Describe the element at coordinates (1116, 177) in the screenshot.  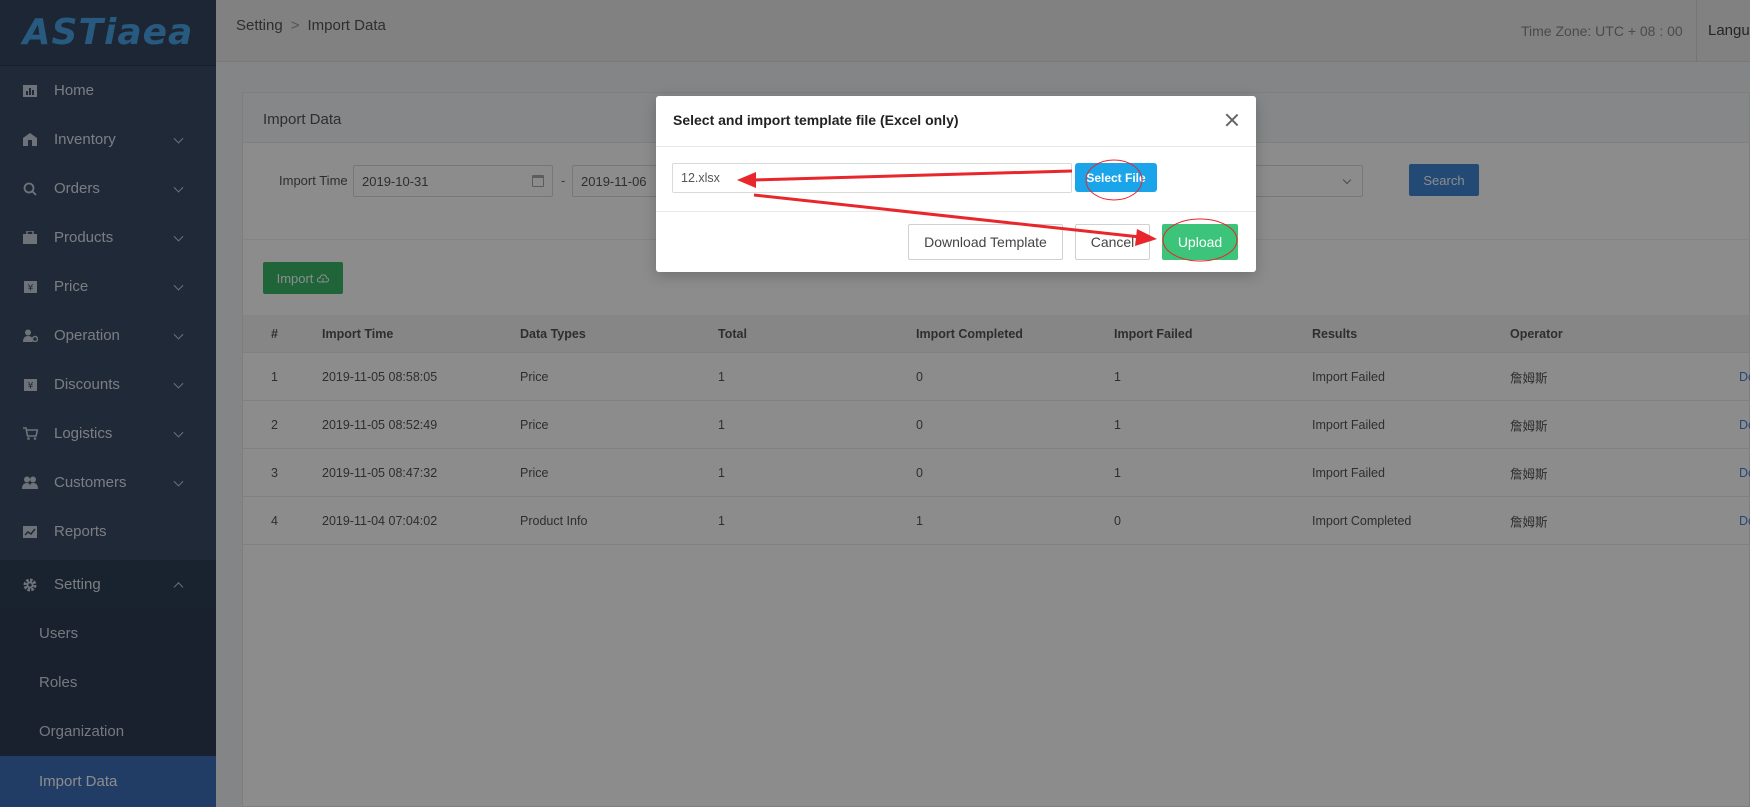
I see `select-file-button: Select File` at that location.